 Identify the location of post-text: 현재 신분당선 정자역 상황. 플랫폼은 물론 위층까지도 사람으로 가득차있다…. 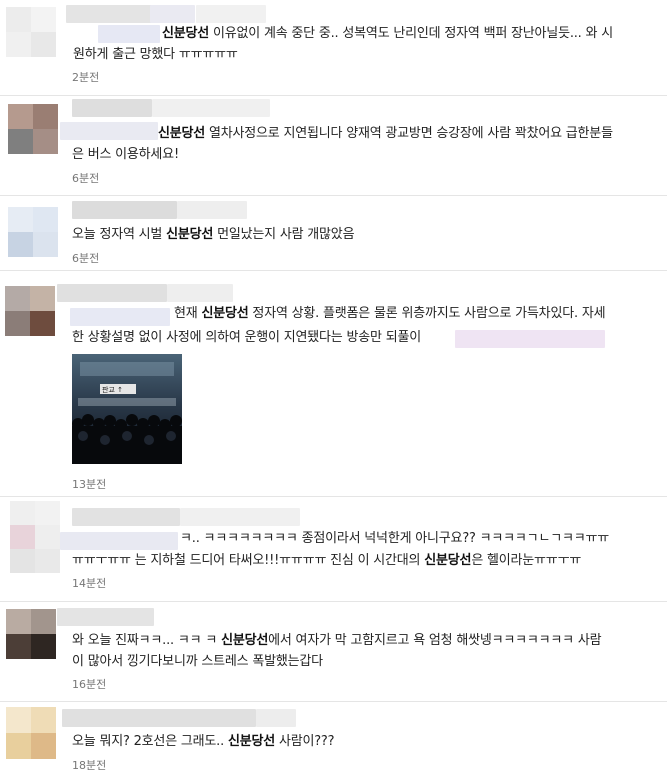
(390, 313).